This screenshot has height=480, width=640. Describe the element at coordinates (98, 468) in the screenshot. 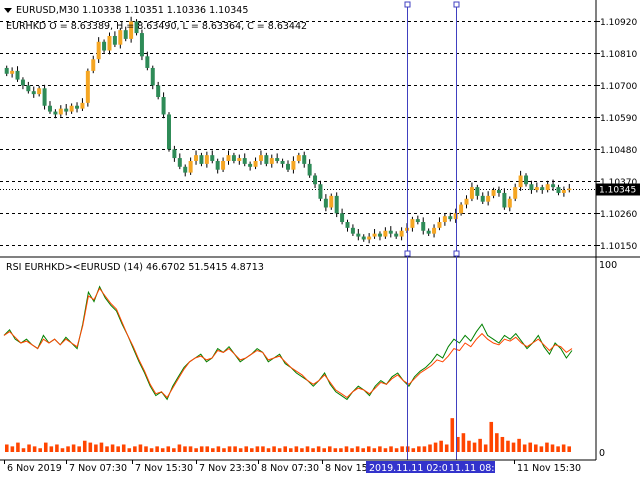

I see `time-tick-label: 7 Nov 07:30` at that location.